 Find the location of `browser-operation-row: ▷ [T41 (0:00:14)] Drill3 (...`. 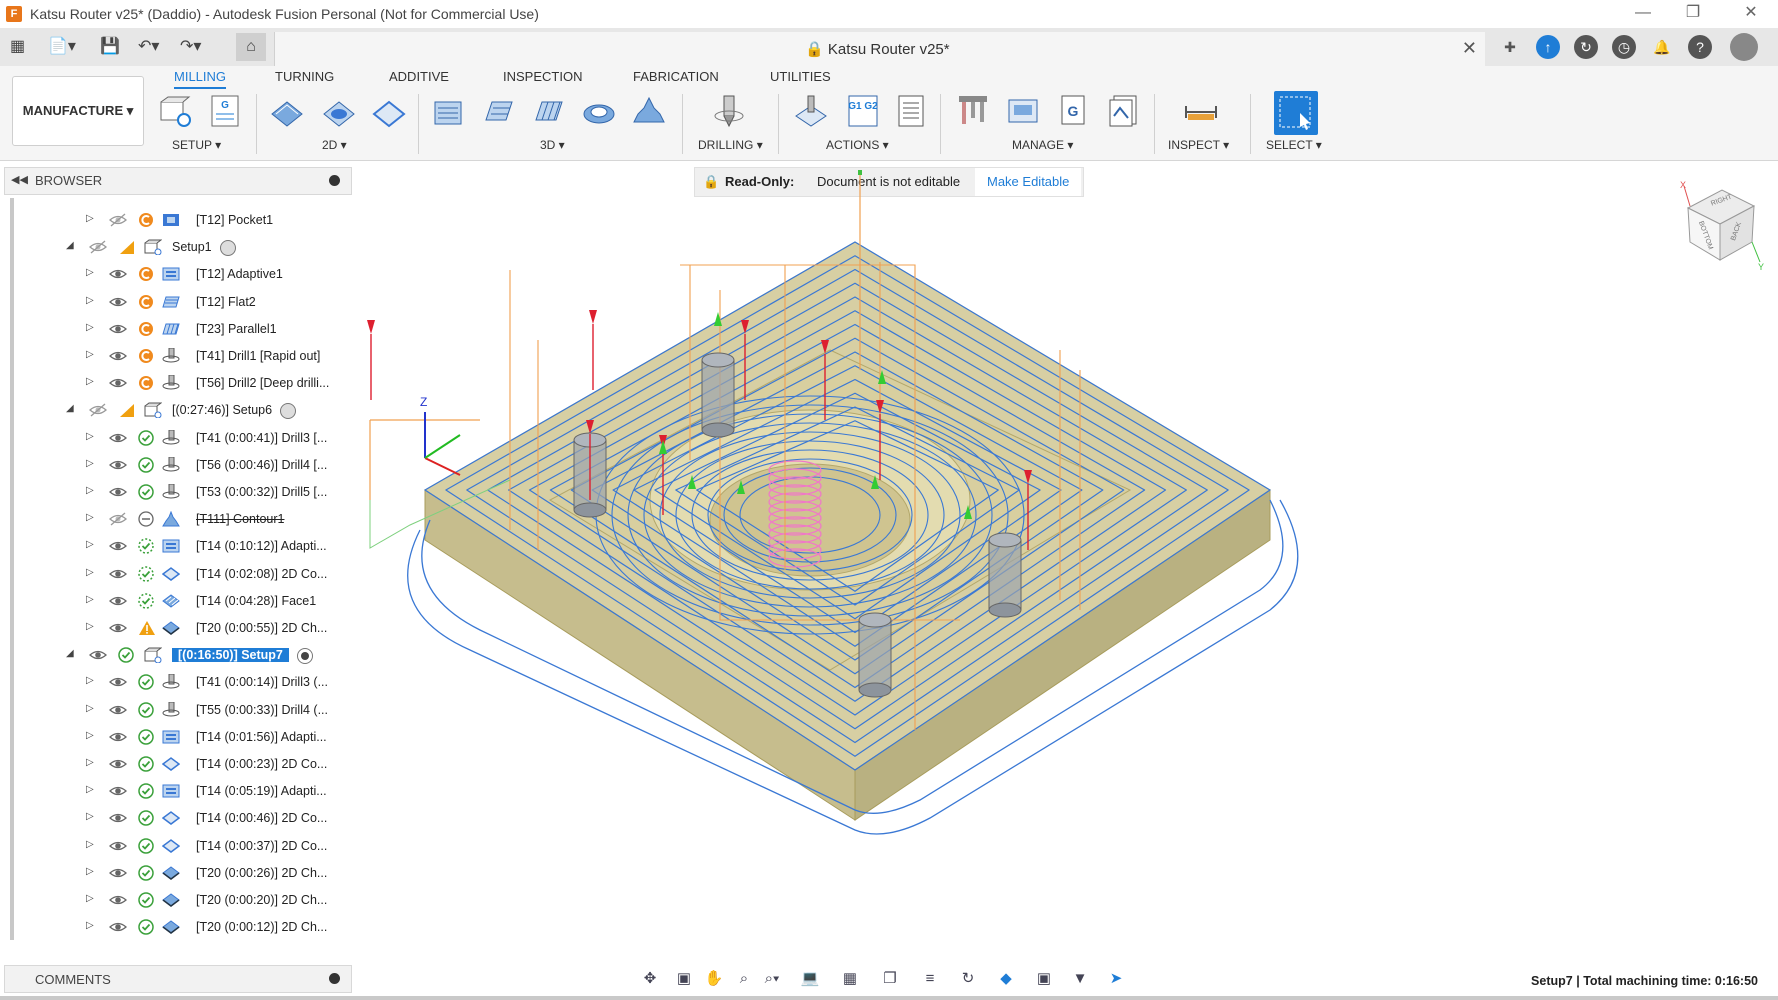

browser-operation-row: ▷ [T41 (0:00:14)] Drill3 (... is located at coordinates (175, 683).